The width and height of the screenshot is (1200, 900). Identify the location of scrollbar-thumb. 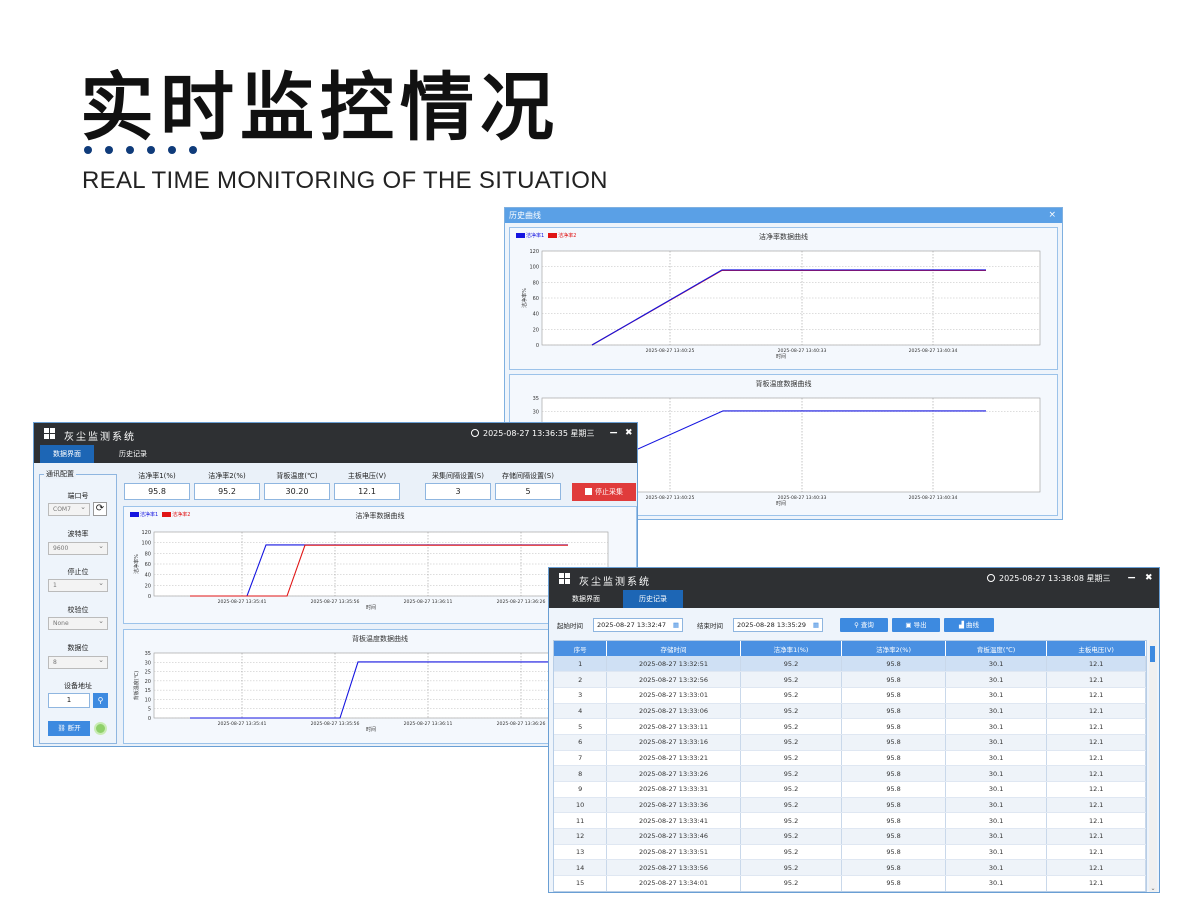
(1152, 654).